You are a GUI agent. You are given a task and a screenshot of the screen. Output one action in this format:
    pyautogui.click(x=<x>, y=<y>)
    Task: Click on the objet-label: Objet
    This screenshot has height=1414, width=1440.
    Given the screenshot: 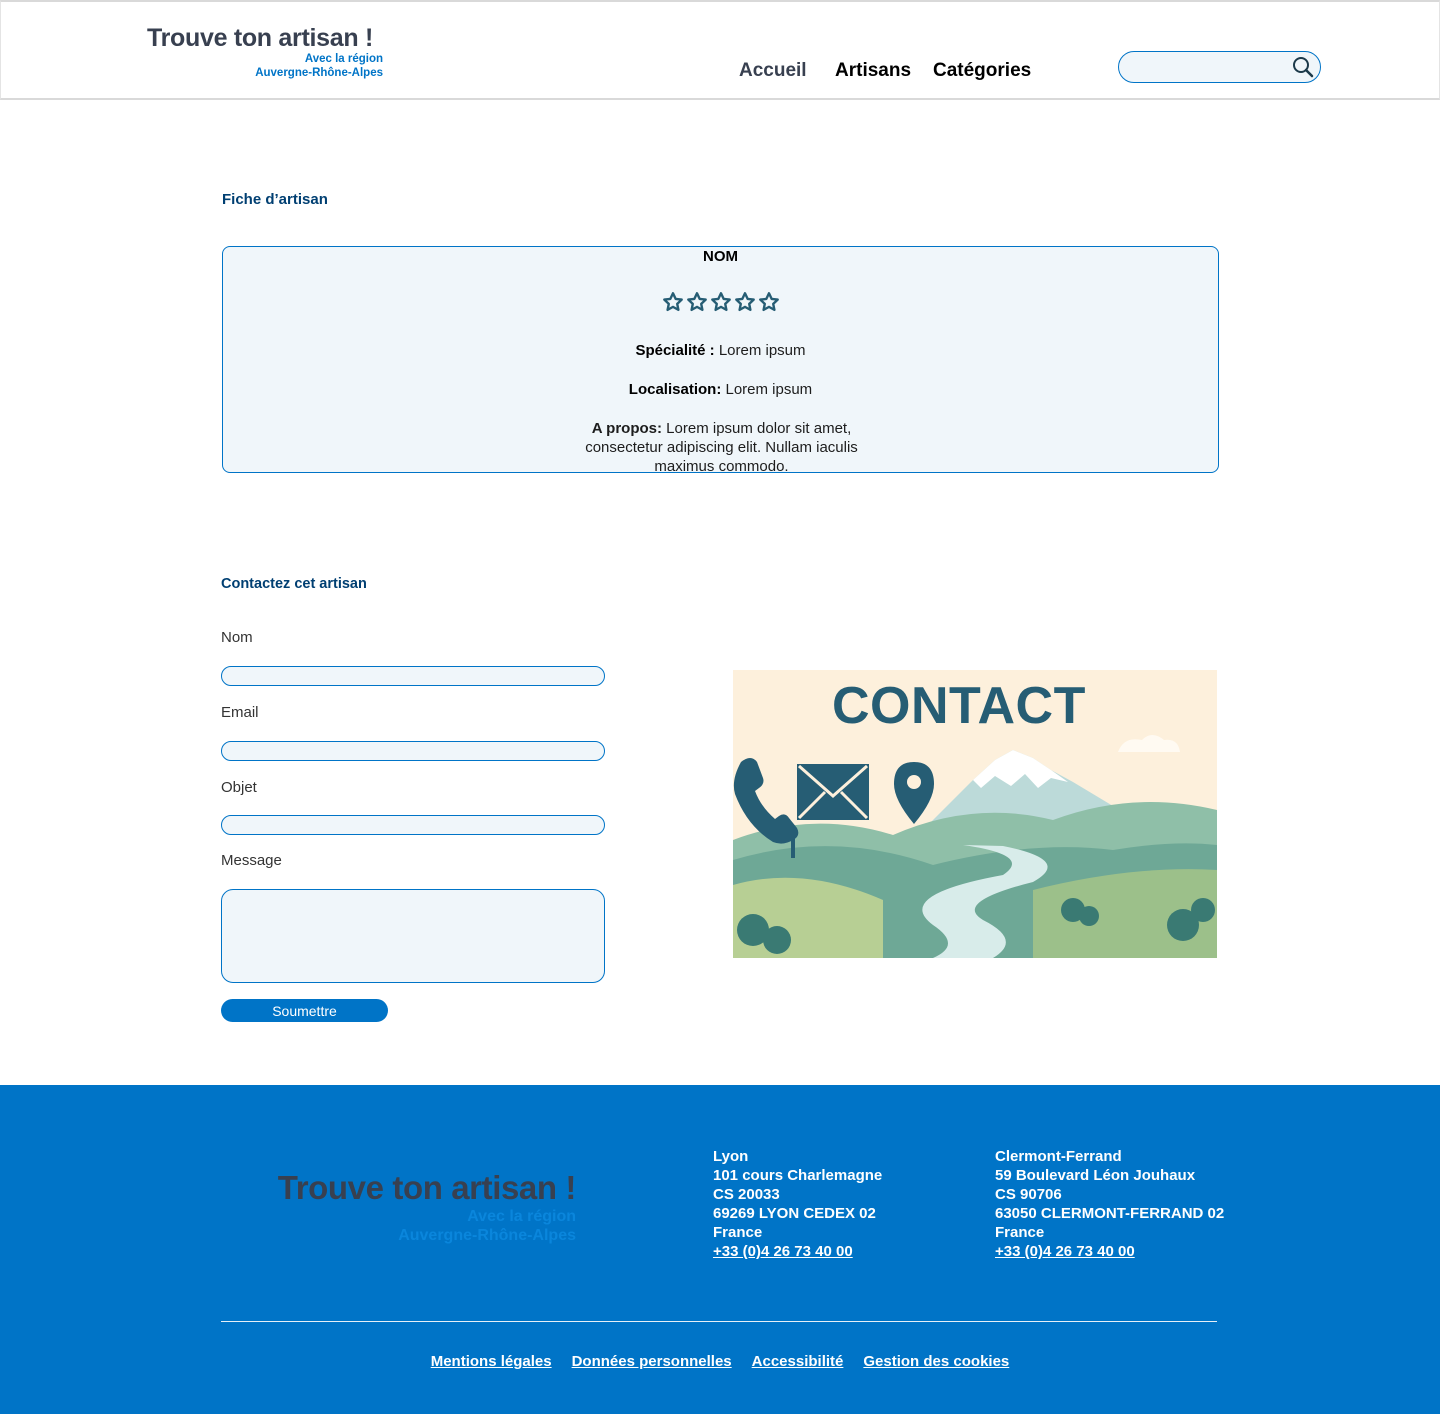 What is the action you would take?
    pyautogui.click(x=239, y=787)
    